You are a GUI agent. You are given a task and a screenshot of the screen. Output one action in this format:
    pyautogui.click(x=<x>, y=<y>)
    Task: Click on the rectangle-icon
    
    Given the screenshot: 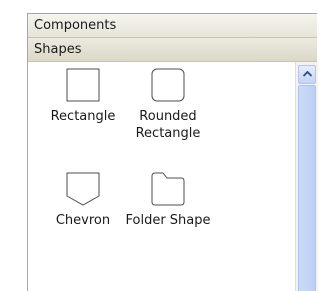 What is the action you would take?
    pyautogui.click(x=83, y=85)
    